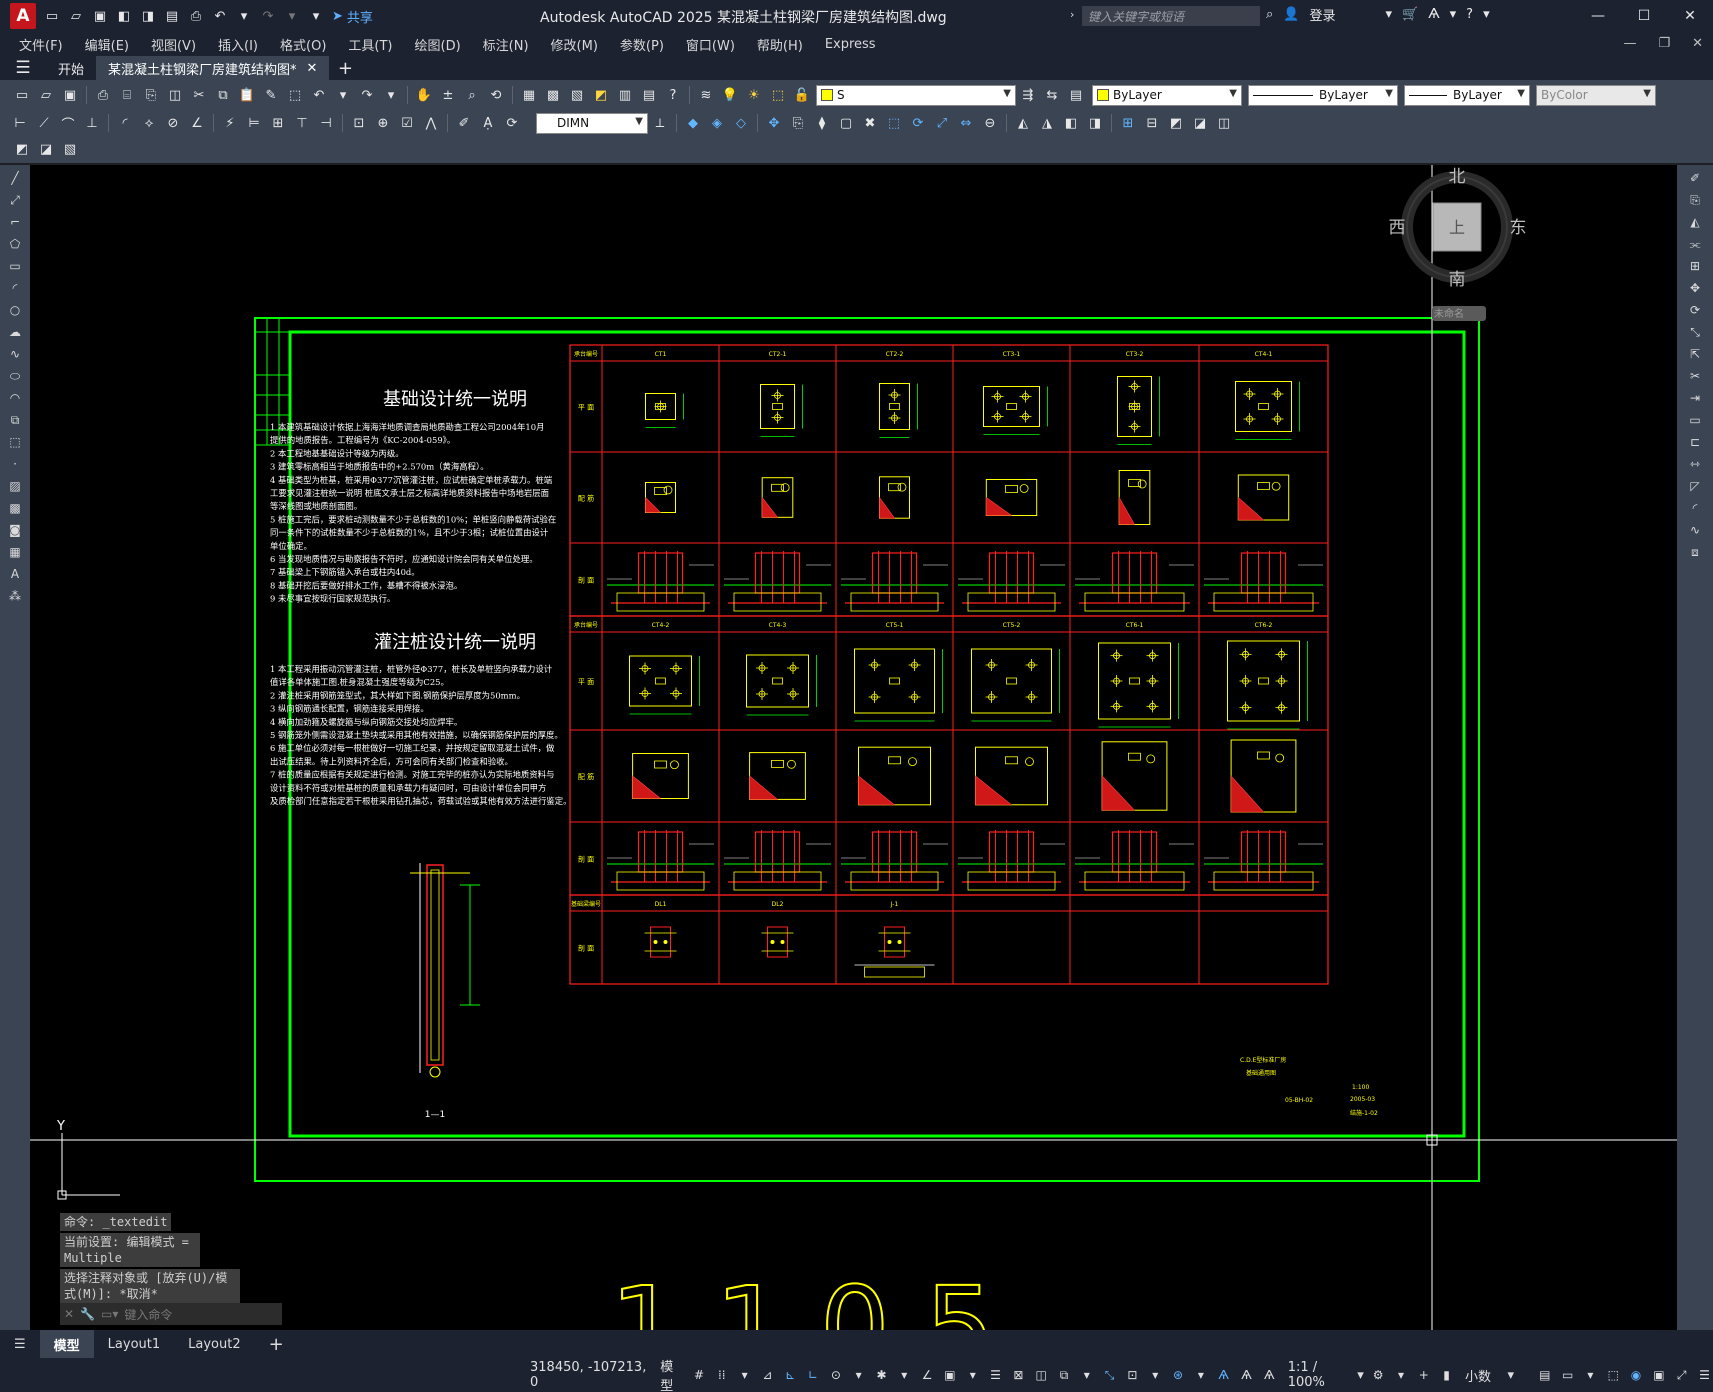 The image size is (1713, 1392). What do you see at coordinates (730, 95) in the screenshot?
I see `layer-on-icon: 💡` at bounding box center [730, 95].